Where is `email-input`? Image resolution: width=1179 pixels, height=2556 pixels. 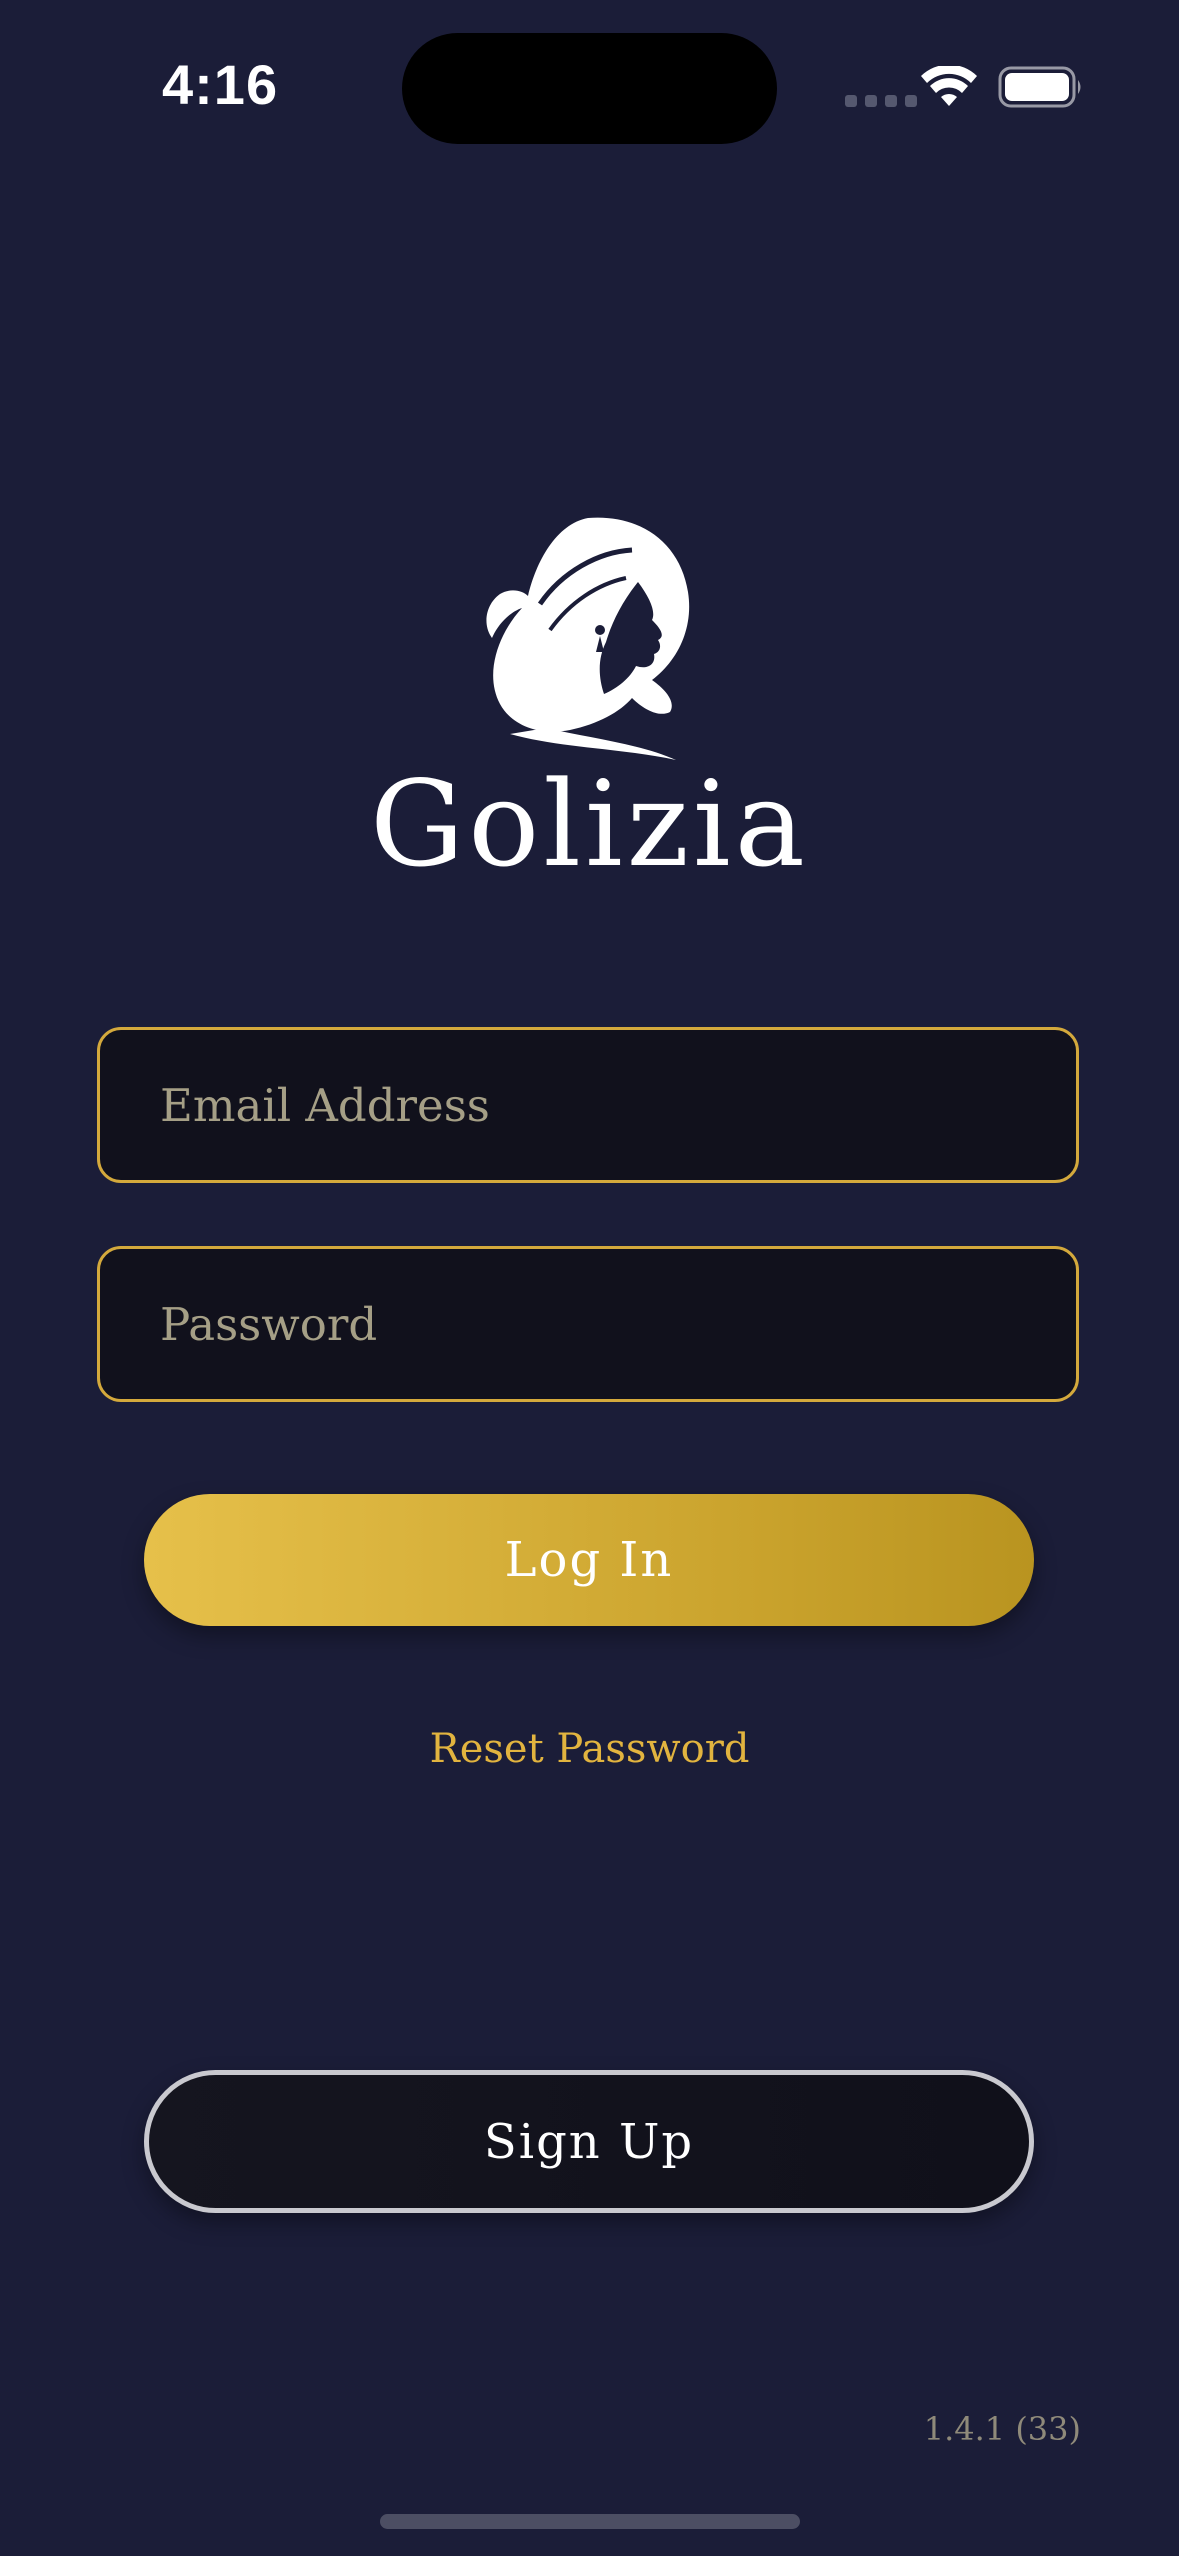
email-input is located at coordinates (617, 1105).